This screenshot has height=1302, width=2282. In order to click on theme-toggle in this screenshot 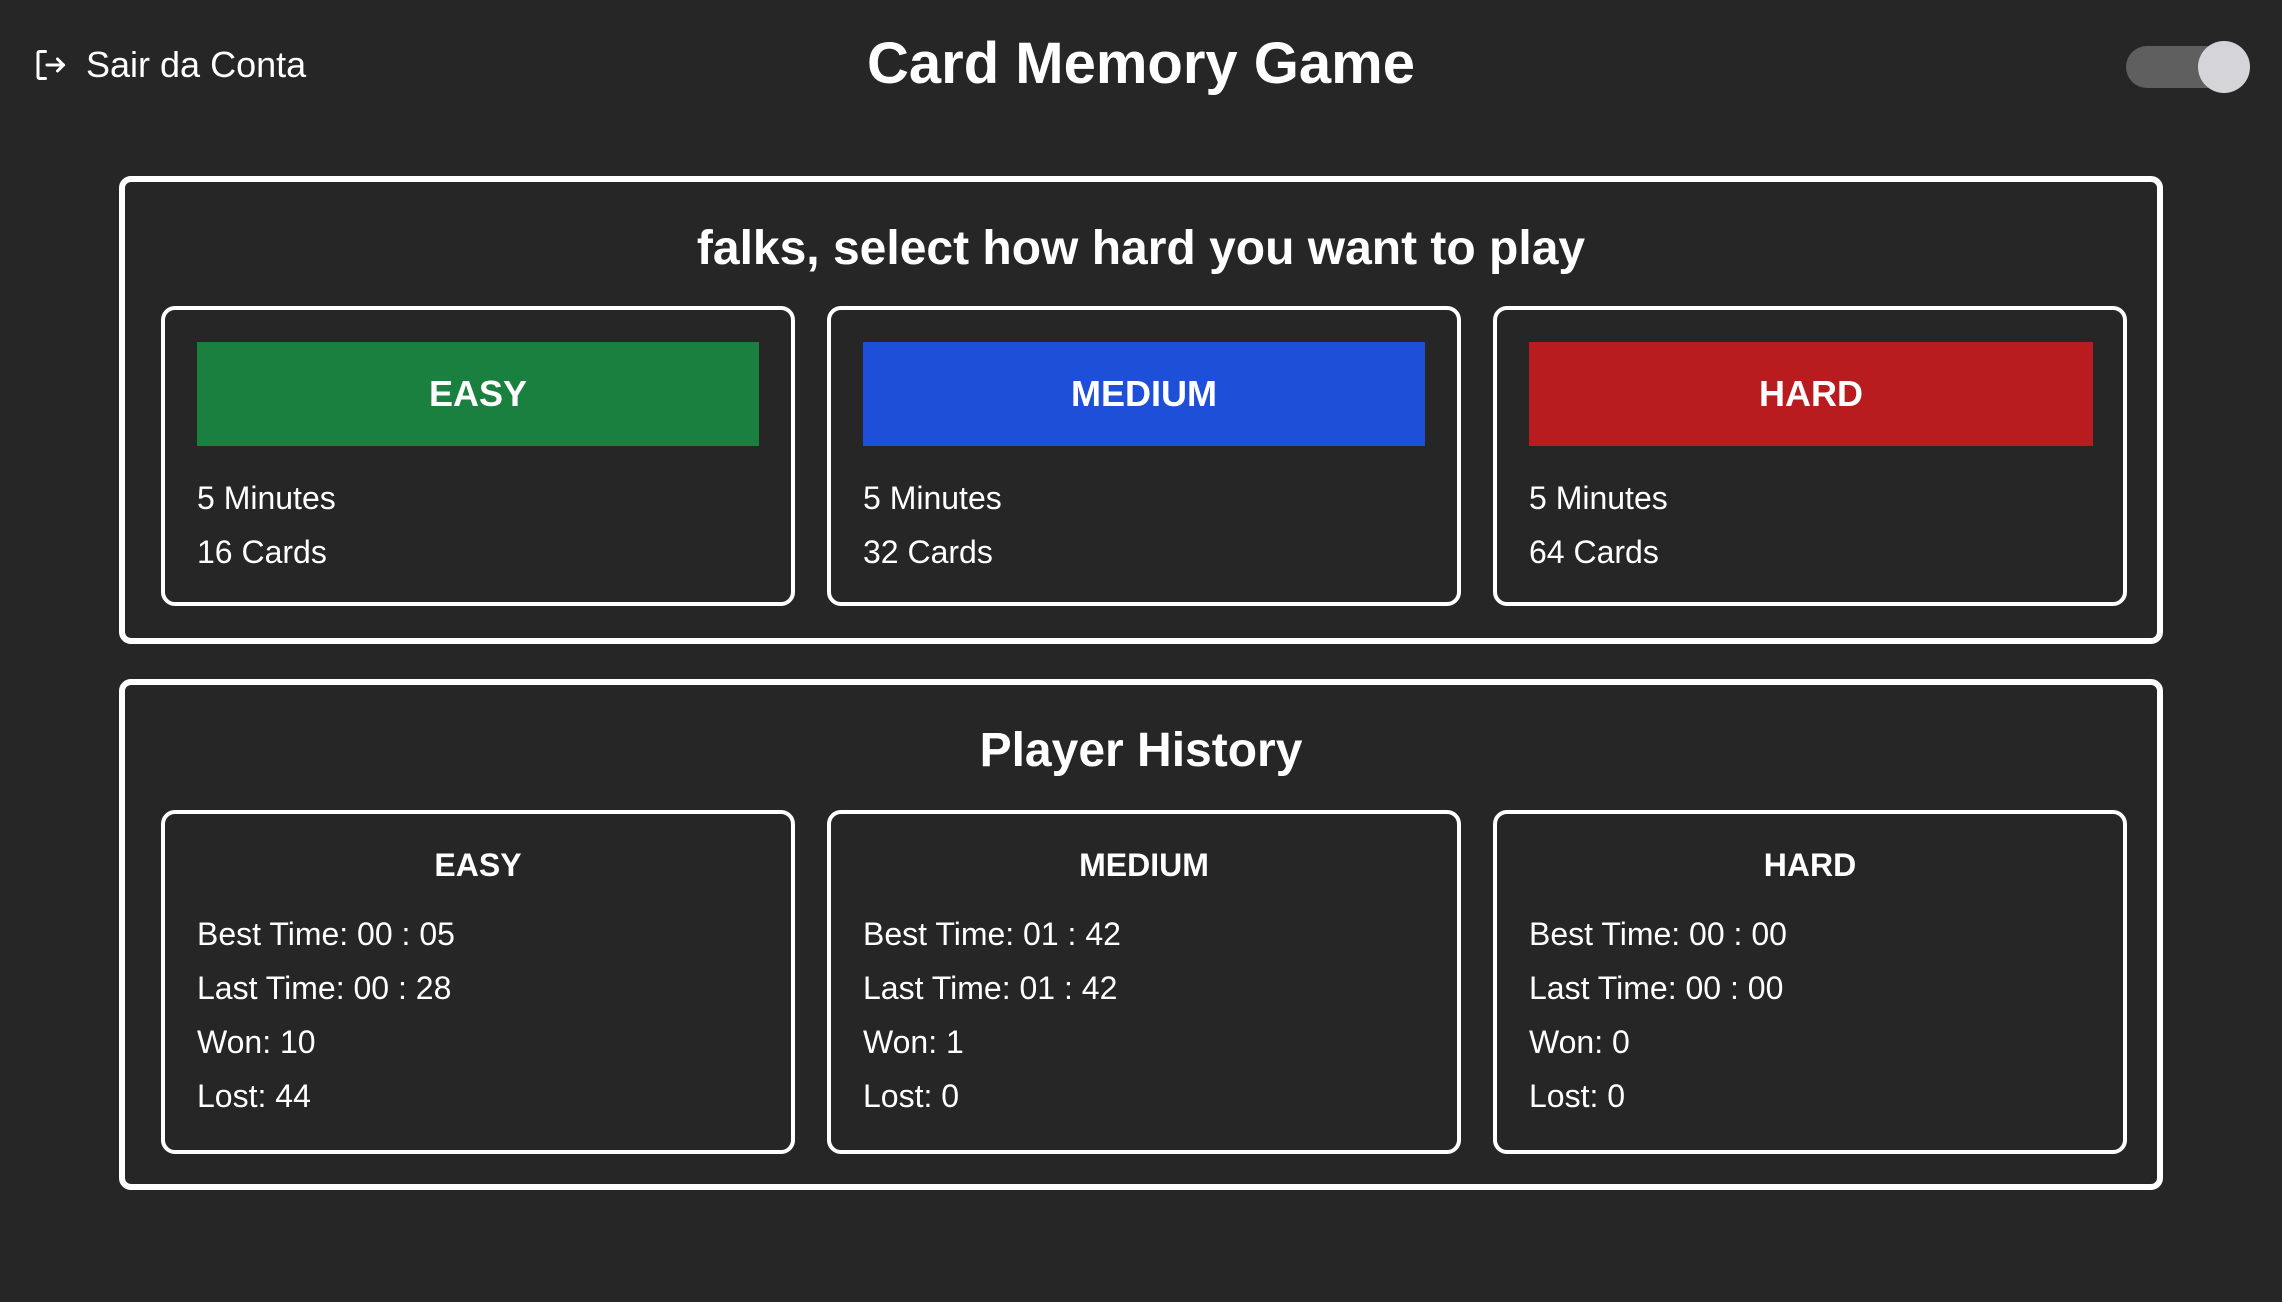, I will do `click(2188, 67)`.